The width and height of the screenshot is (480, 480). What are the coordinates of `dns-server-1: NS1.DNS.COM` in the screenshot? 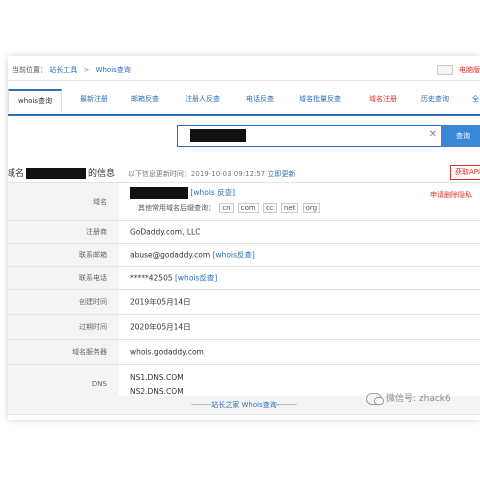 It's located at (157, 377).